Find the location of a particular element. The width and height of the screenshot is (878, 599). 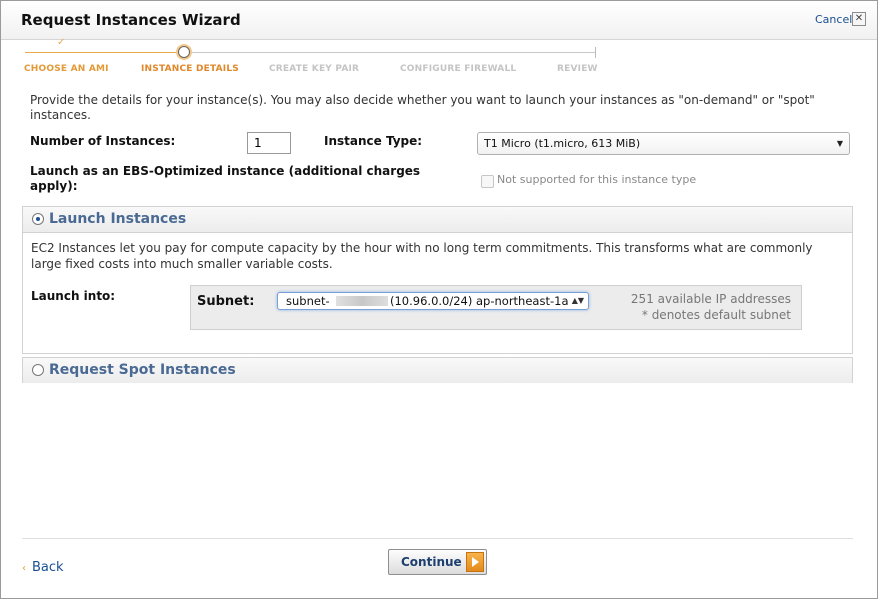

request-spot-radio is located at coordinates (38, 370).